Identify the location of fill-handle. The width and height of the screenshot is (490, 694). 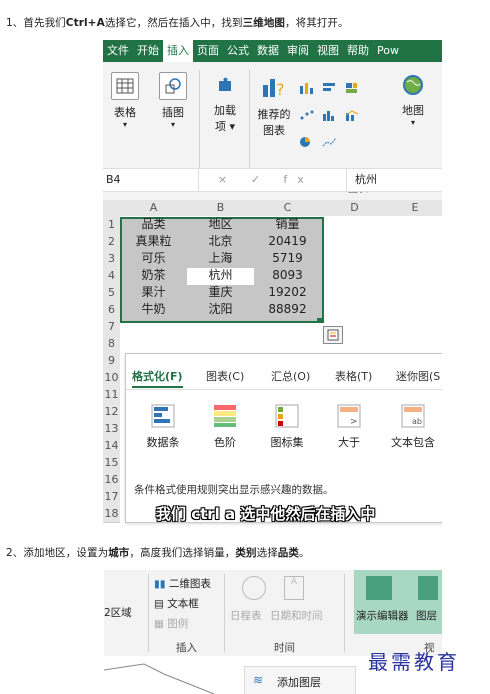
(319, 320).